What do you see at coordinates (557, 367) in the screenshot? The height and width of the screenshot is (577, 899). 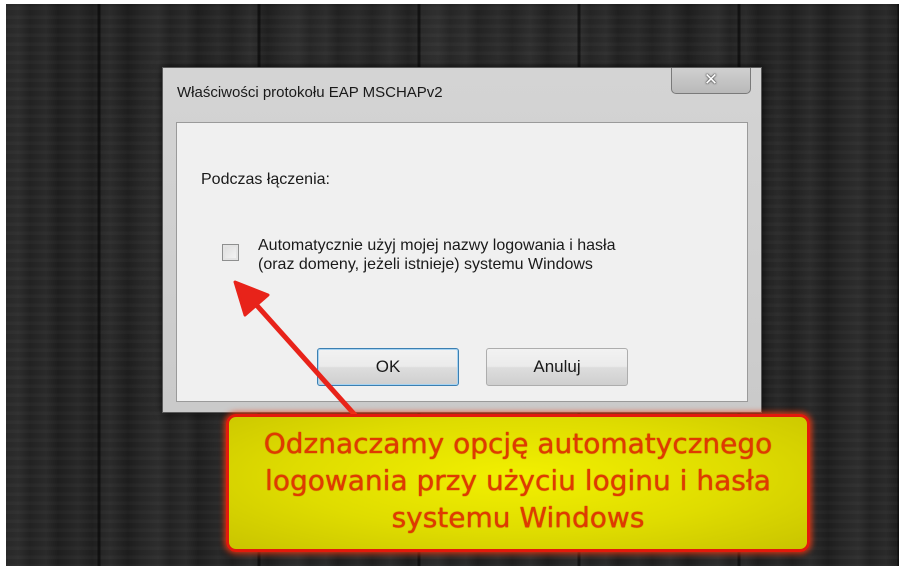 I see `cancel-button: Anuluj` at bounding box center [557, 367].